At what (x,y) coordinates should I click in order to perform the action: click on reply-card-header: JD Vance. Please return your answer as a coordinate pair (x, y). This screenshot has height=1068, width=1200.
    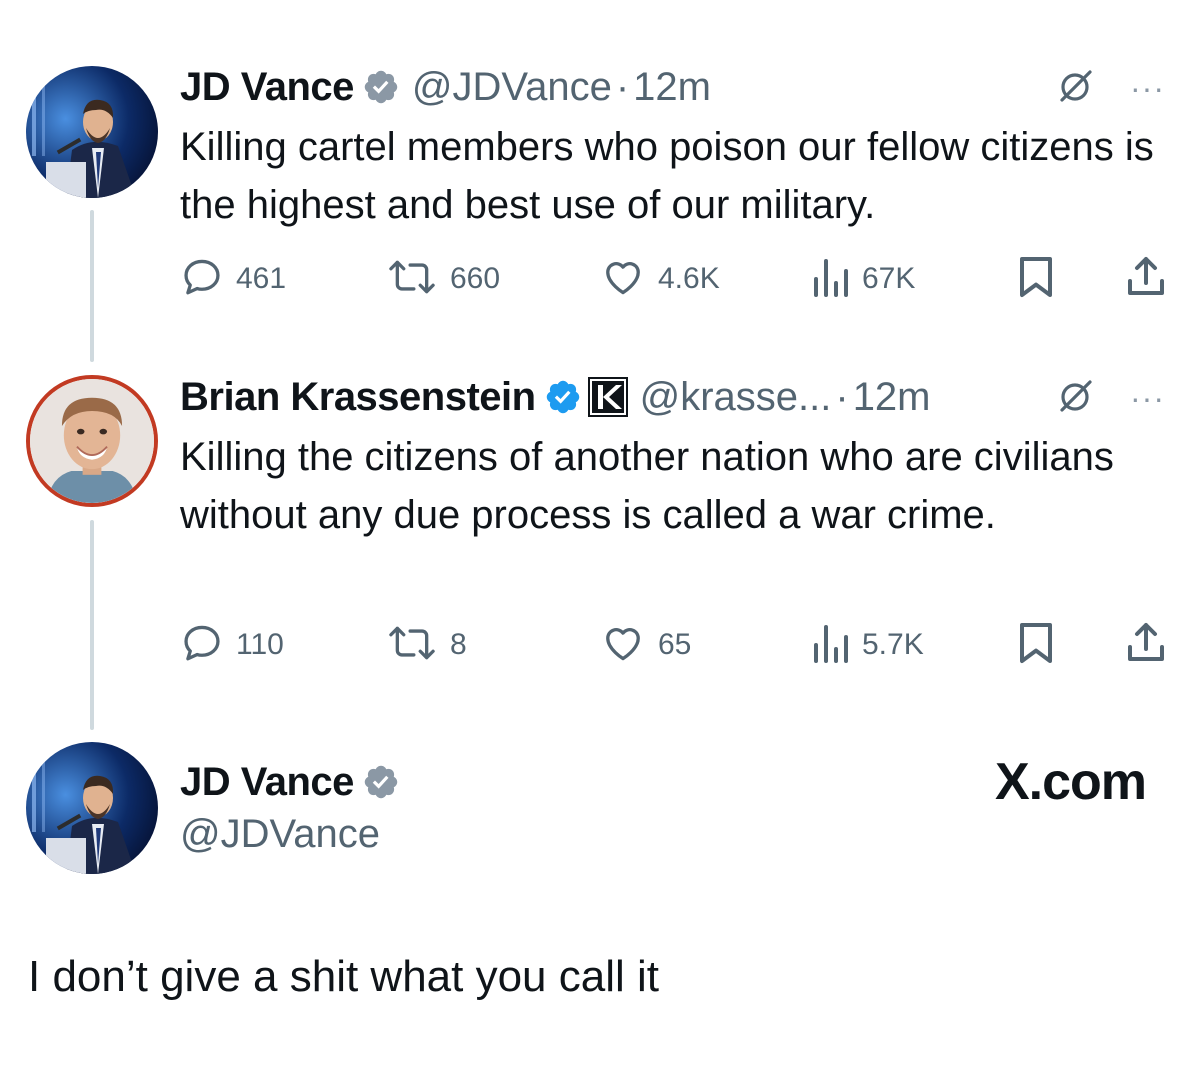
    Looking at the image, I should click on (290, 782).